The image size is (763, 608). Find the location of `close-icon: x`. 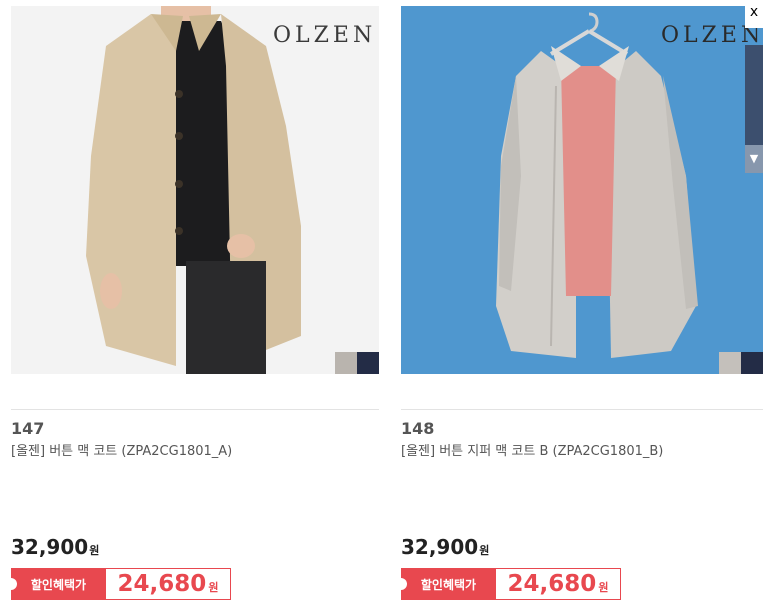

close-icon: x is located at coordinates (754, 14).